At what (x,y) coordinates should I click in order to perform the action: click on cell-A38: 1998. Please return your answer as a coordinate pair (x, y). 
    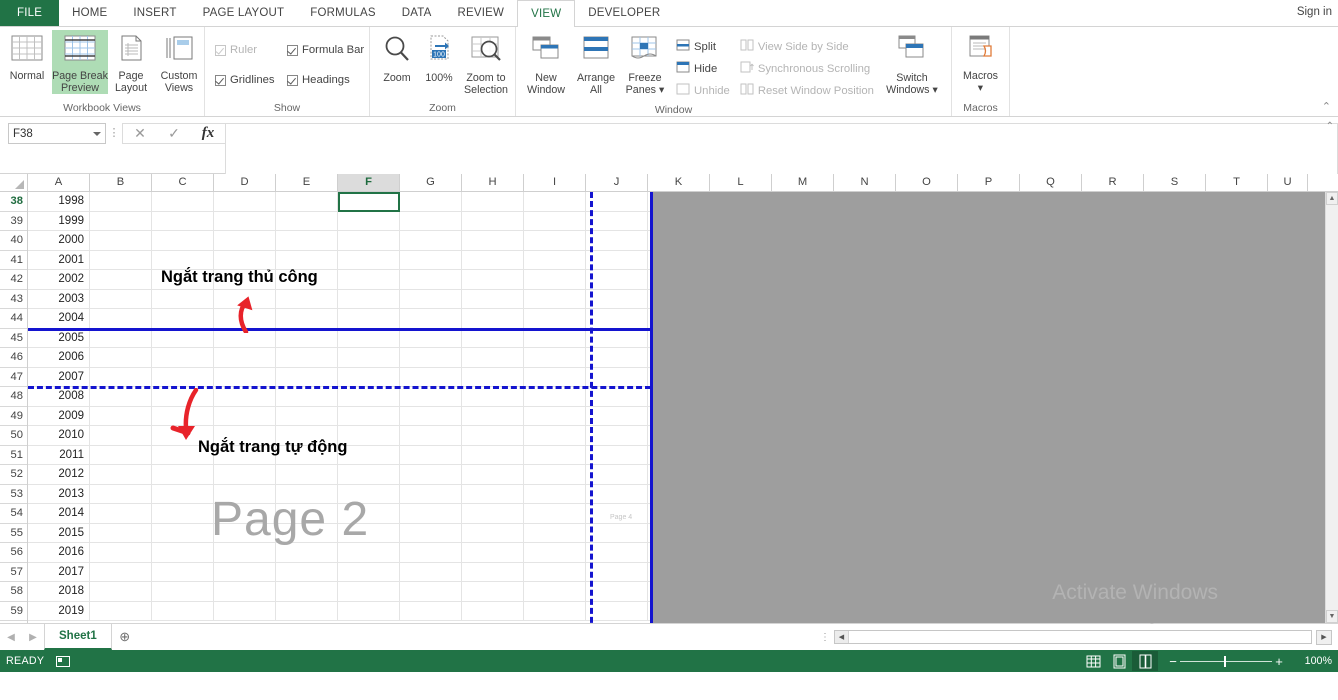
    Looking at the image, I should click on (59, 202).